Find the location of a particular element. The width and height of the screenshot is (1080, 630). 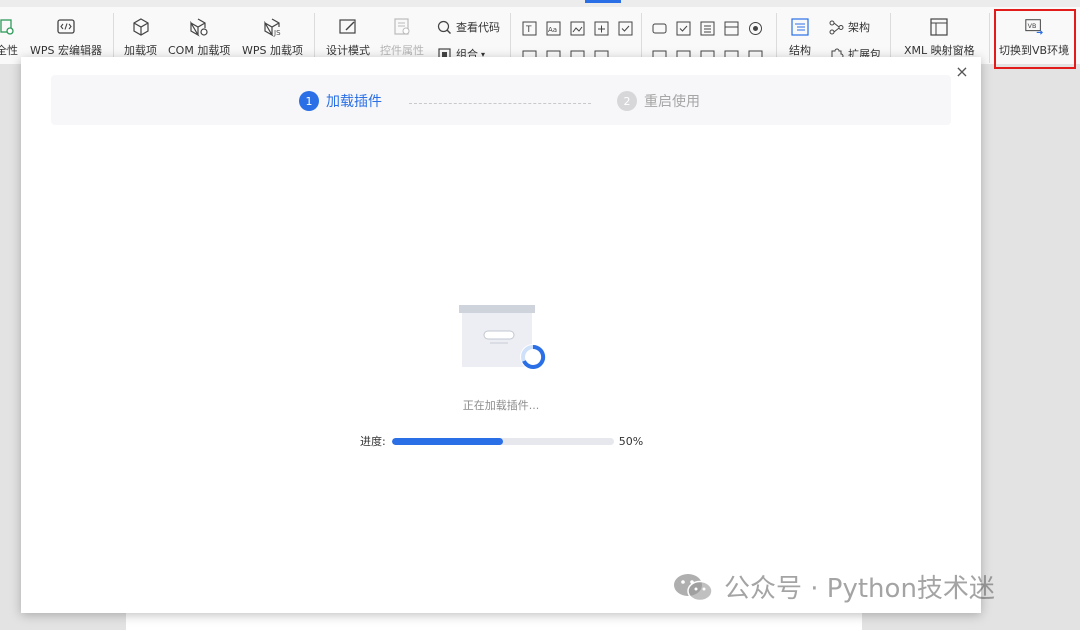

svg-text: T is located at coordinates (528, 30).